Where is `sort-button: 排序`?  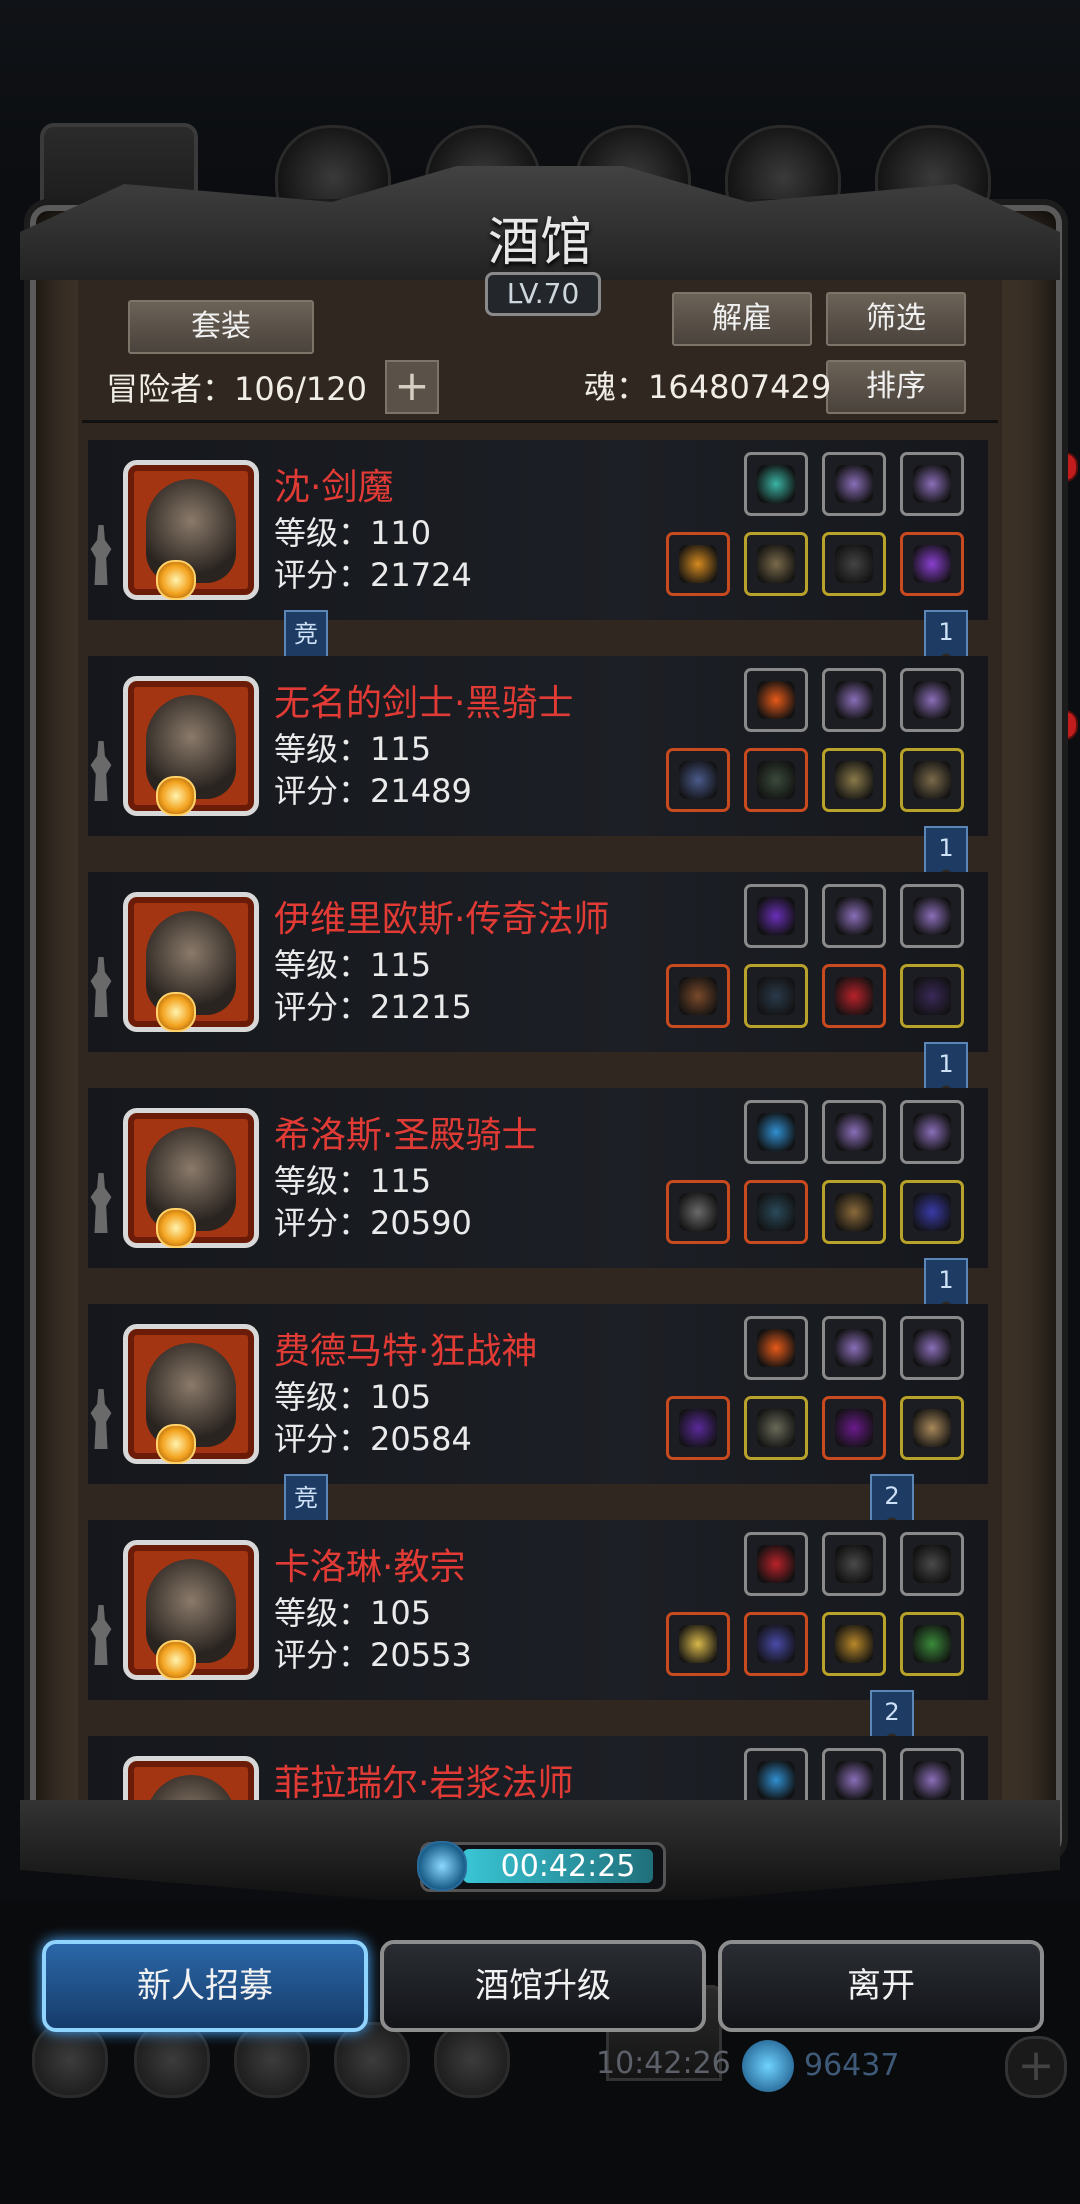 sort-button: 排序 is located at coordinates (896, 387).